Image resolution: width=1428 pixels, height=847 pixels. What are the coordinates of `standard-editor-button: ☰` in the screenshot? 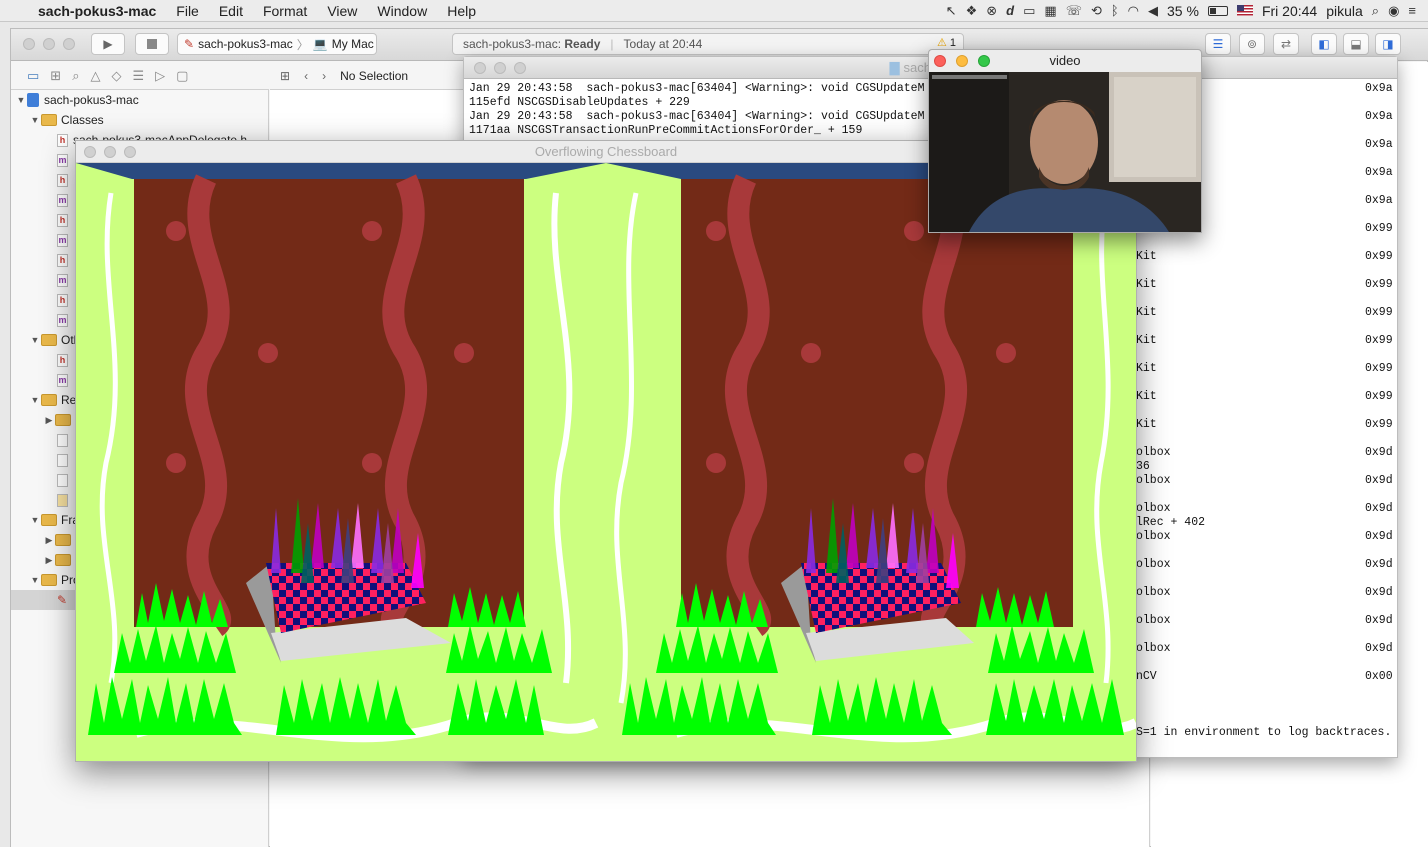 It's located at (1218, 44).